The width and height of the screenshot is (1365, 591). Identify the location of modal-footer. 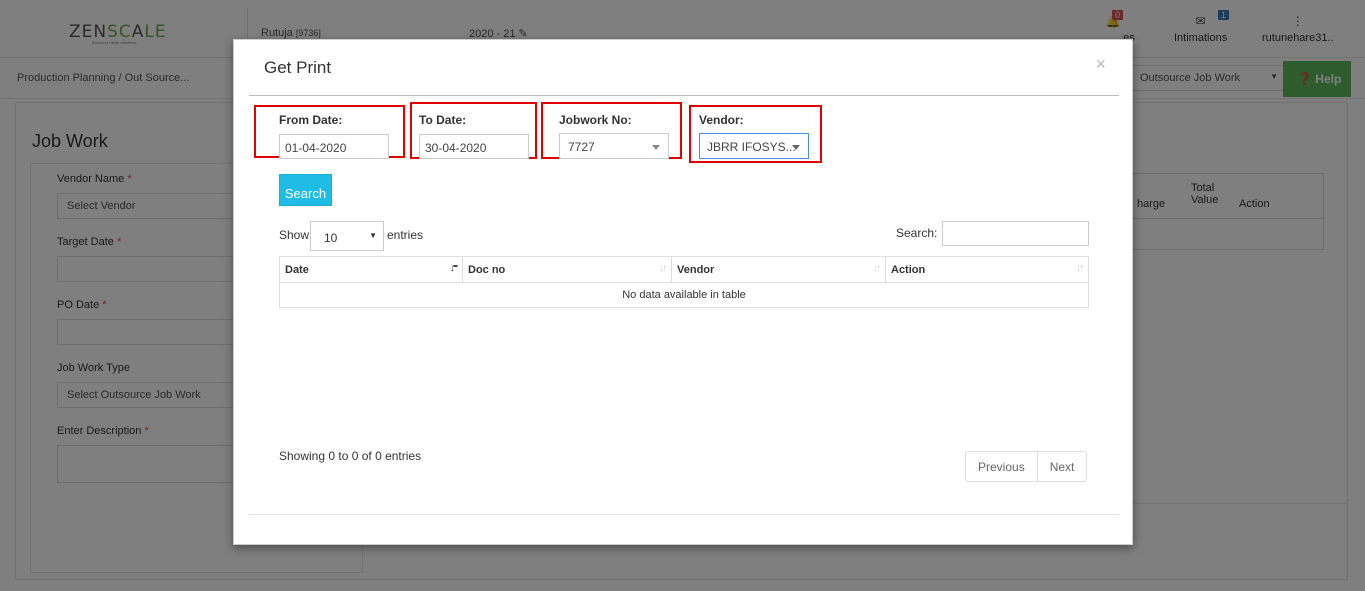
(684, 514).